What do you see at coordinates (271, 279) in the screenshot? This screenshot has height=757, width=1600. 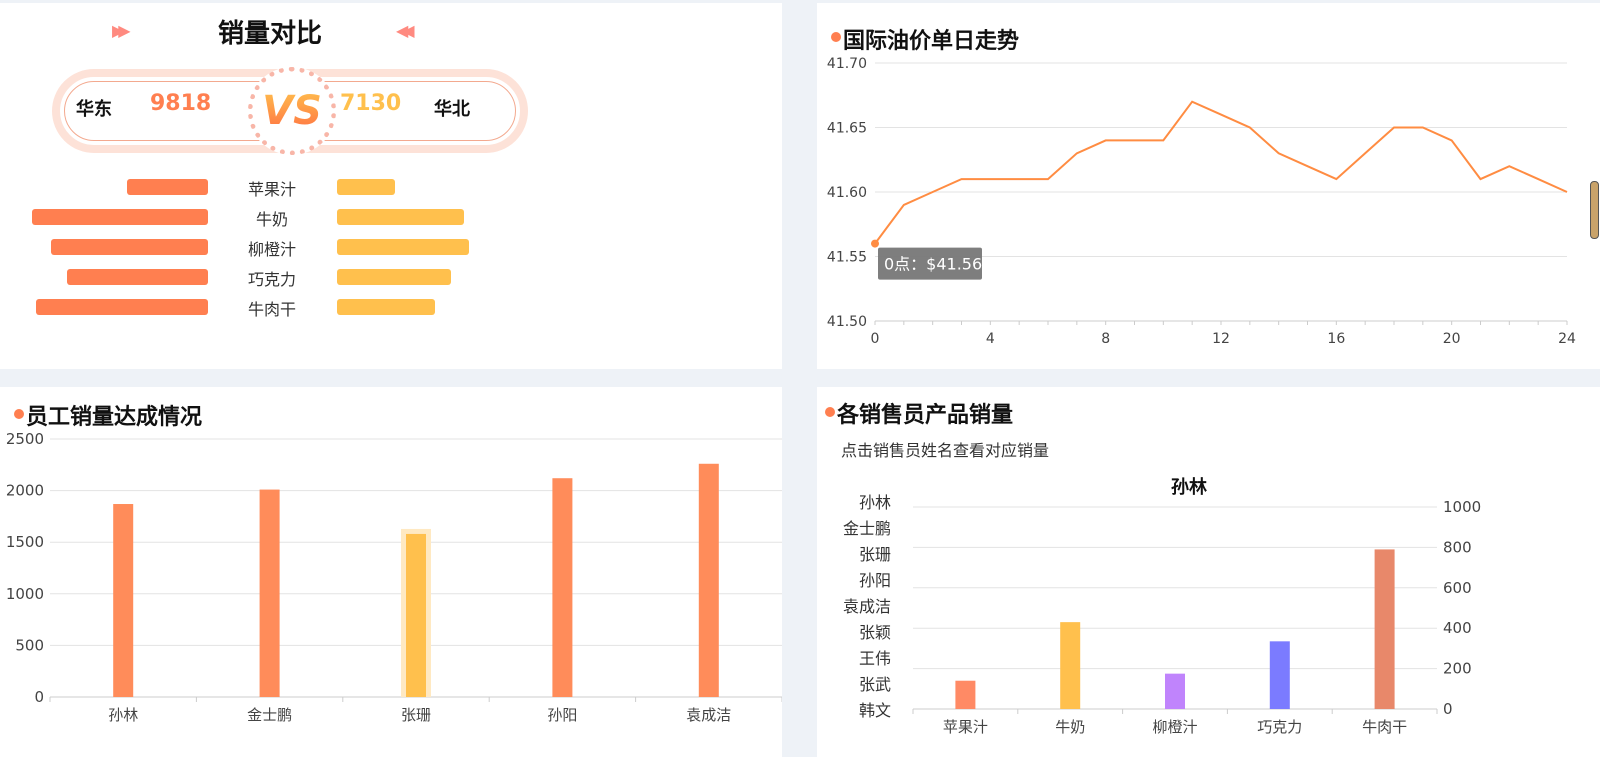 I see `product-label: 巧克力` at bounding box center [271, 279].